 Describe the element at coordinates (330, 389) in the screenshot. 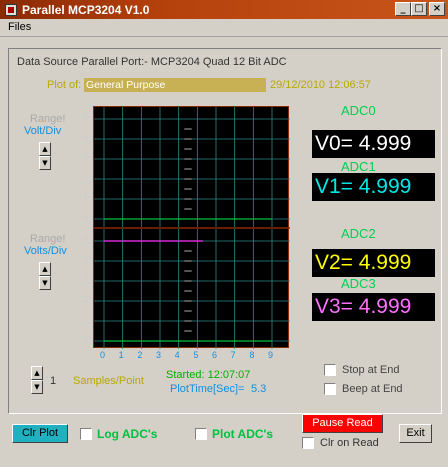

I see `beep-at-end-checkbox` at that location.